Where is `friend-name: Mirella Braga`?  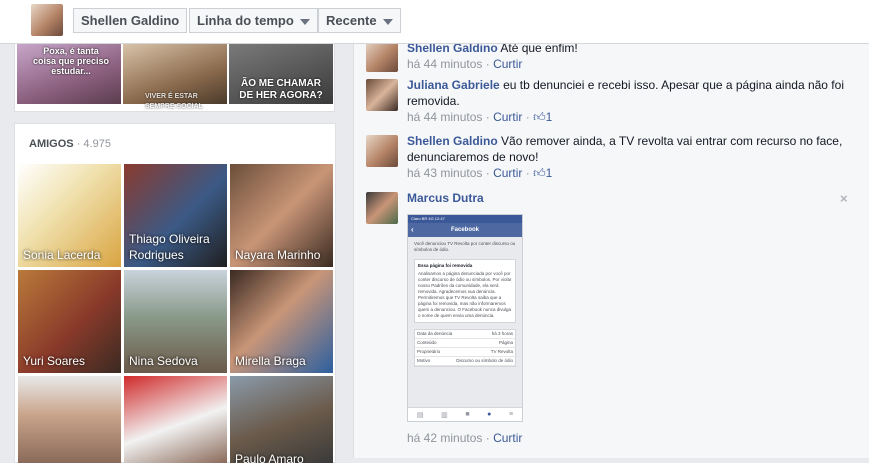 friend-name: Mirella Braga is located at coordinates (270, 361).